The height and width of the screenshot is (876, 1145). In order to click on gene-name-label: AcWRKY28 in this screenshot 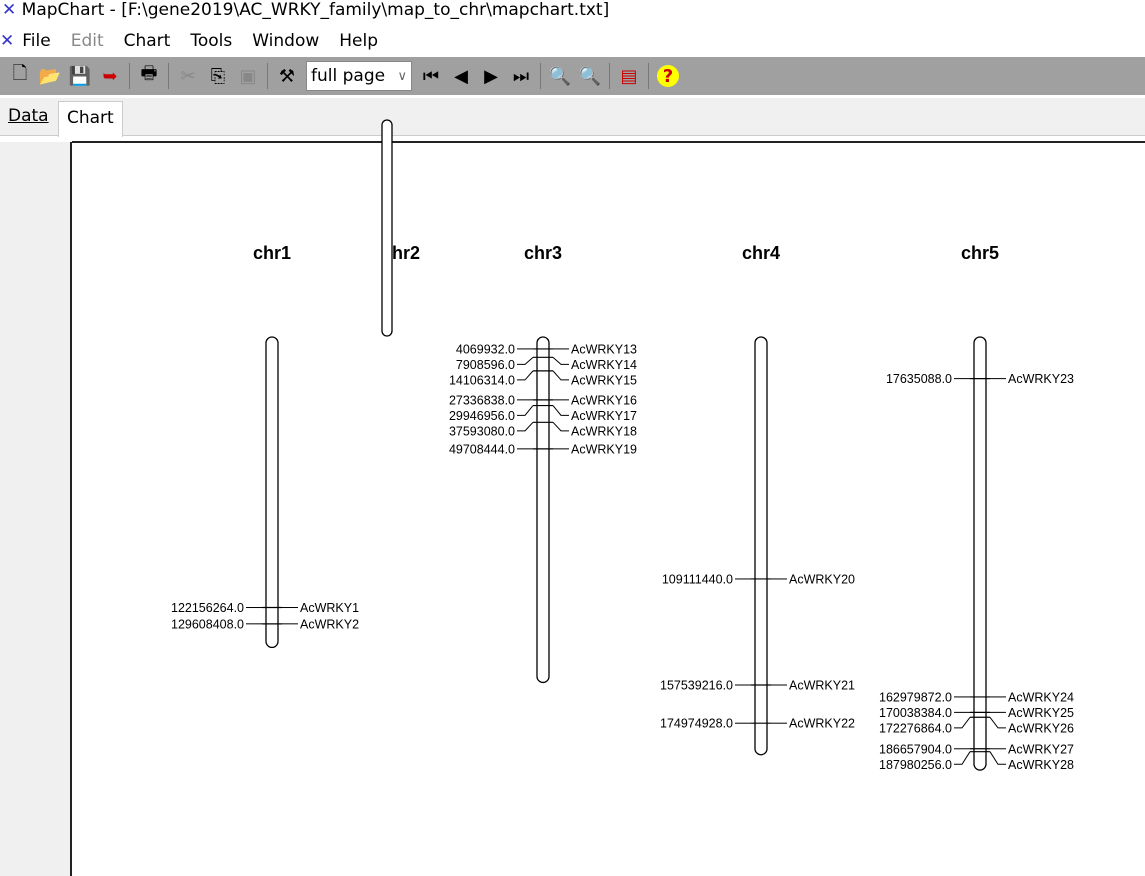, I will do `click(1041, 765)`.